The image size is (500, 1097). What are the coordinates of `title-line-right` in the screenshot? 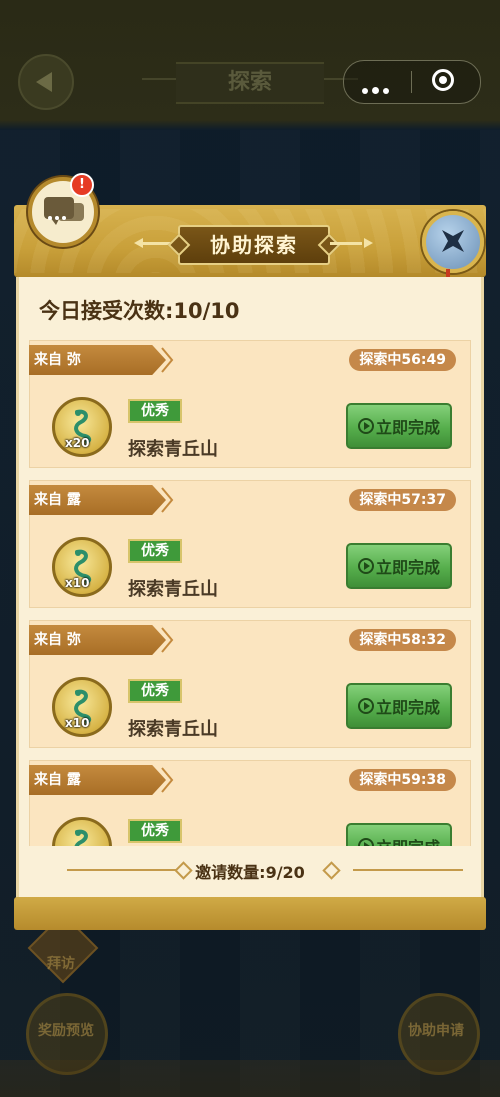 It's located at (346, 243).